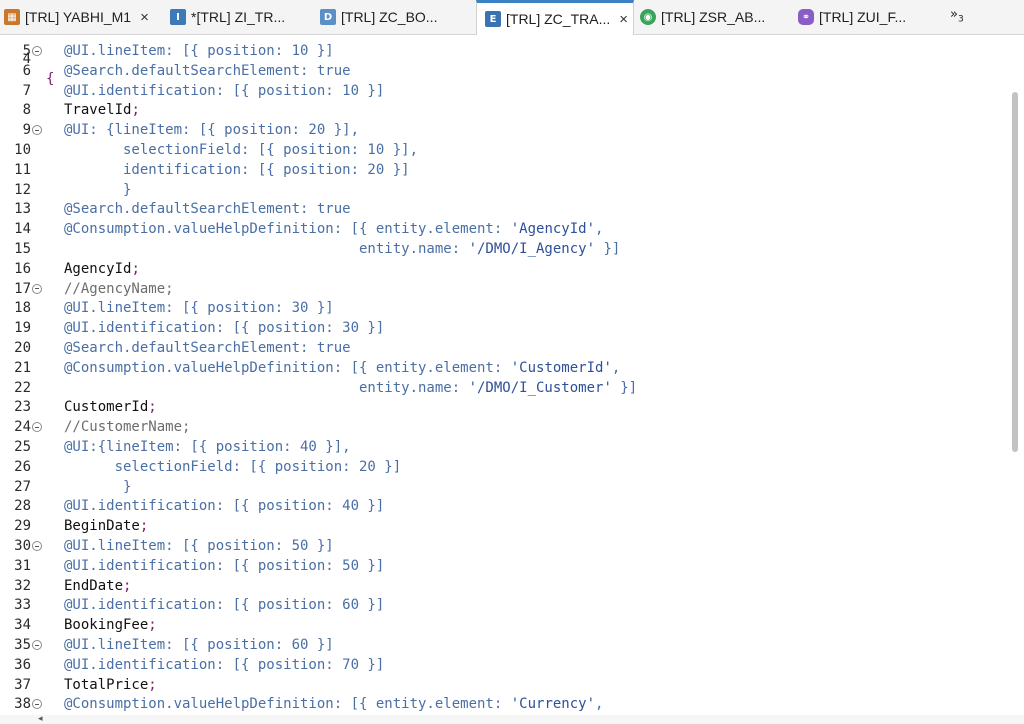 The height and width of the screenshot is (724, 1024). I want to click on code-line: 11 identification: [{ position: 20 }], so click(505, 170).